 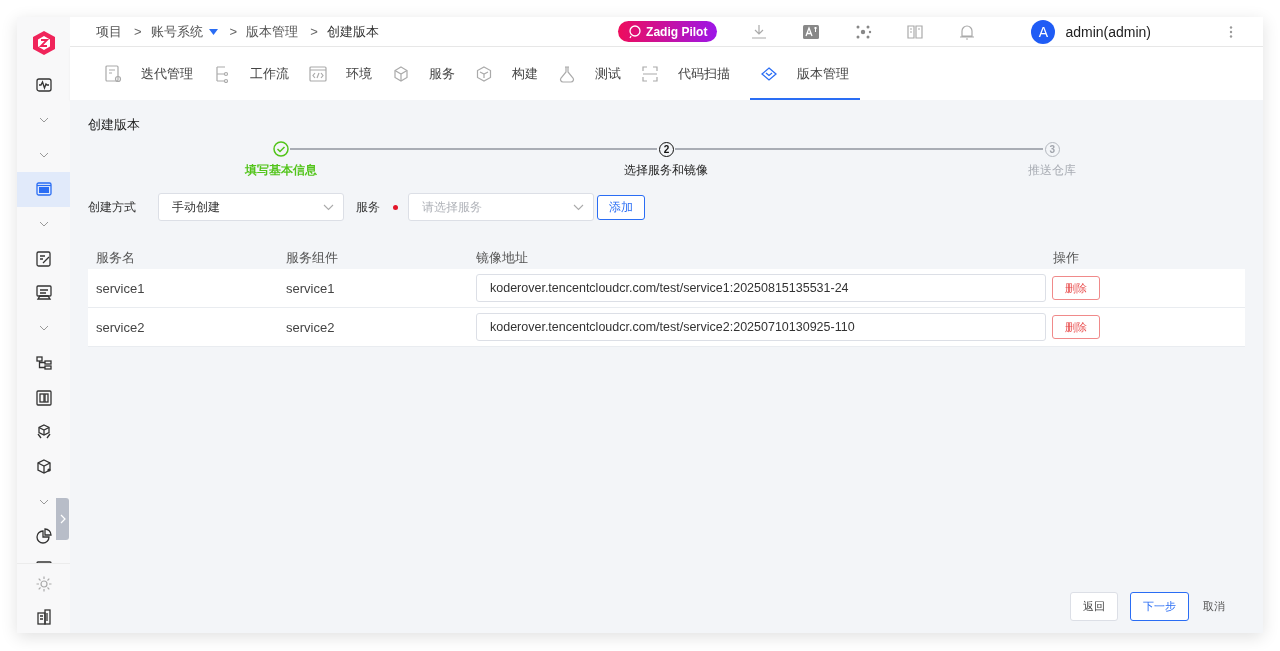 I want to click on image-address-field: koderover.tencentcloudcr.com/test/service2:20250710130925-110, so click(x=761, y=327).